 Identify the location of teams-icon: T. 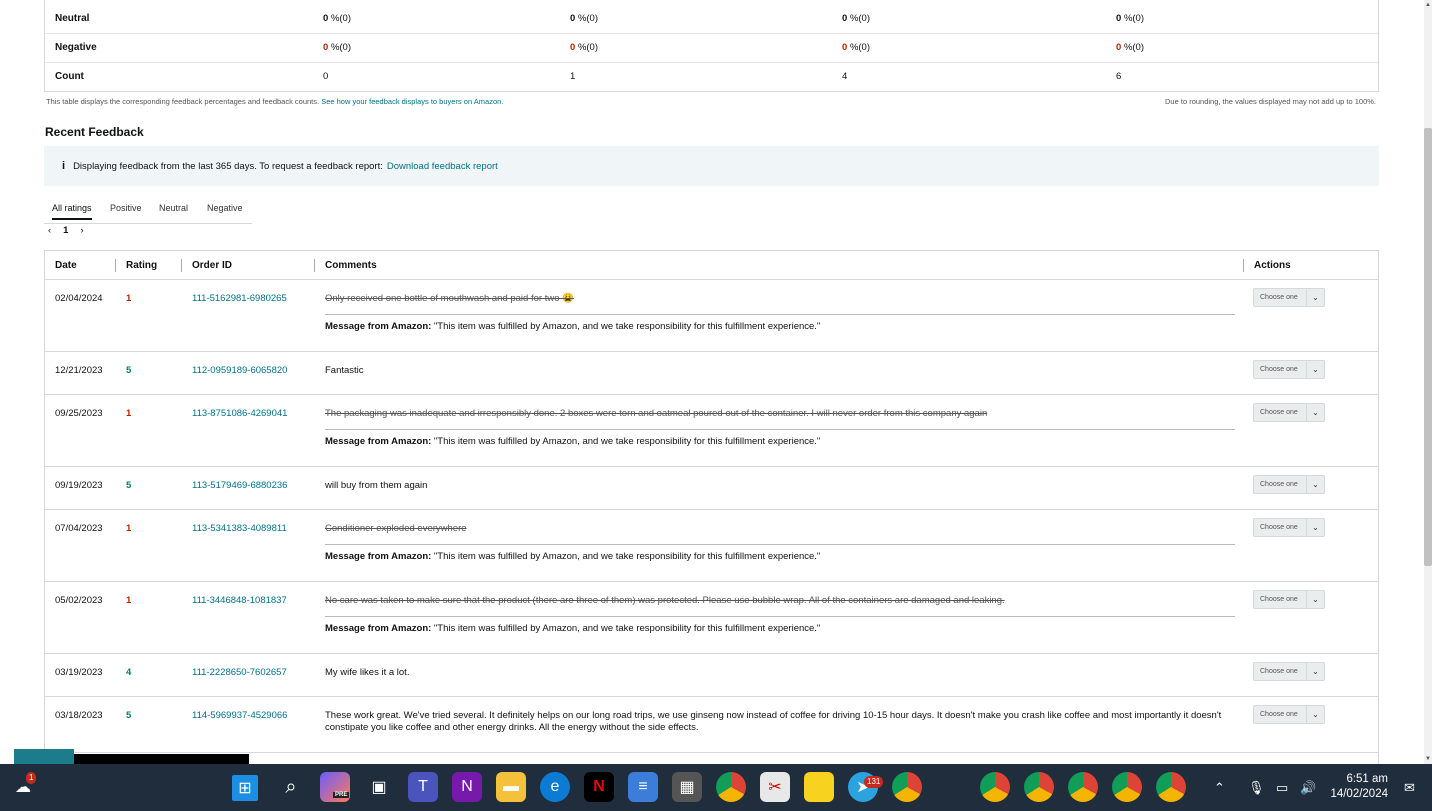
(423, 787).